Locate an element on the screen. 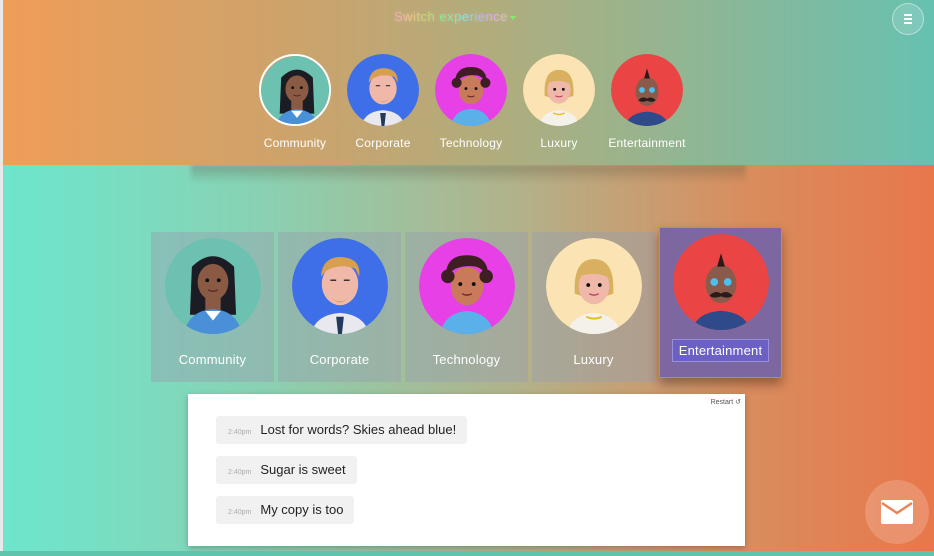 The image size is (934, 556). envelope-icon is located at coordinates (897, 512).